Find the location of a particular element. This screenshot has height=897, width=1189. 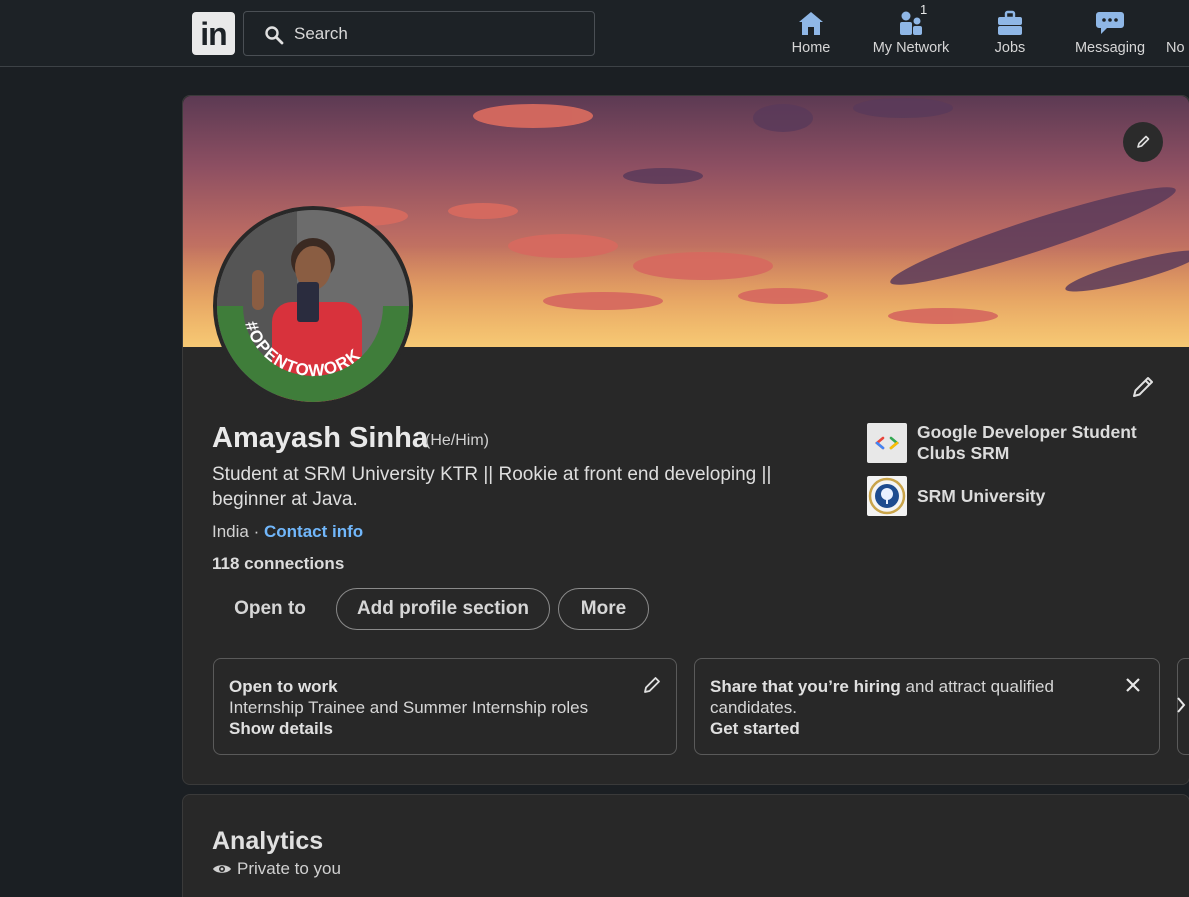

edit-banner-button is located at coordinates (1143, 142).